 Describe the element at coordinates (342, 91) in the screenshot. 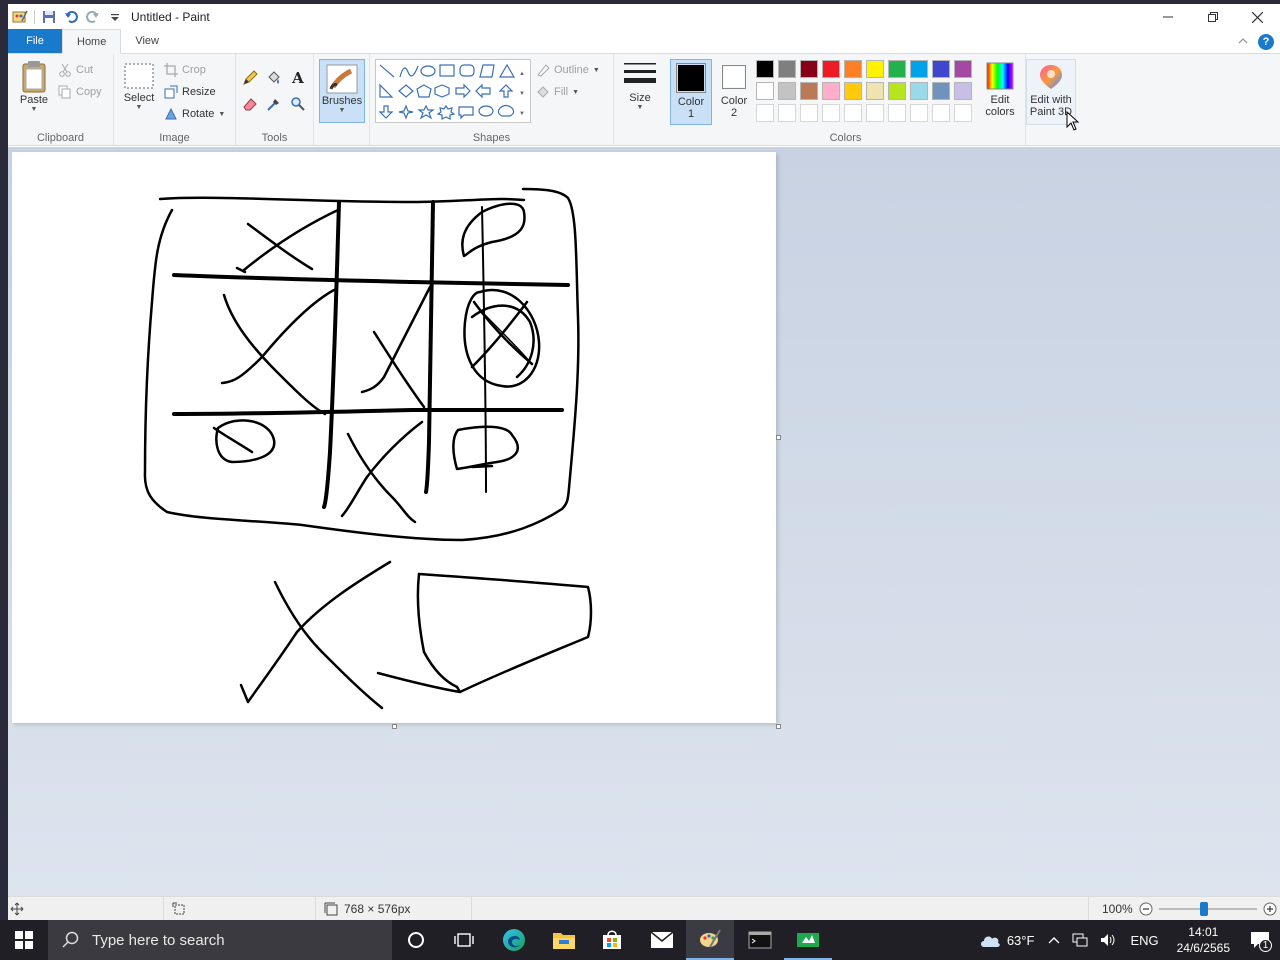

I see `brushes-button: Brushes ▼` at that location.